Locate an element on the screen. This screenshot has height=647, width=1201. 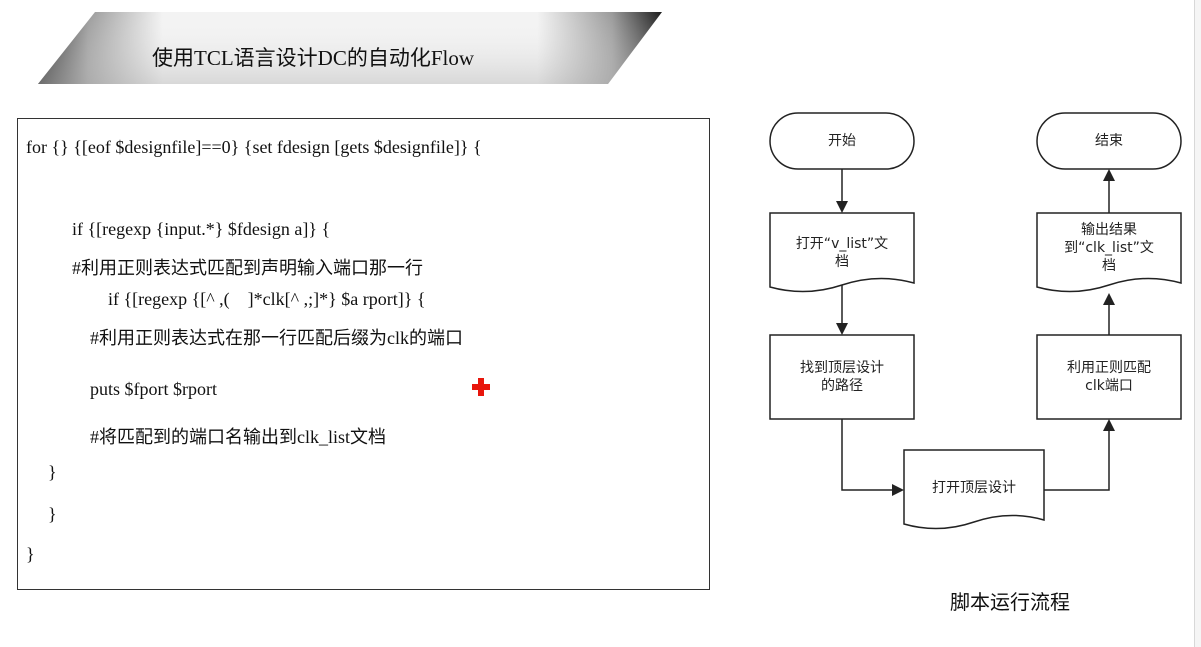
flow-output: 输出结果 is located at coordinates (1109, 230).